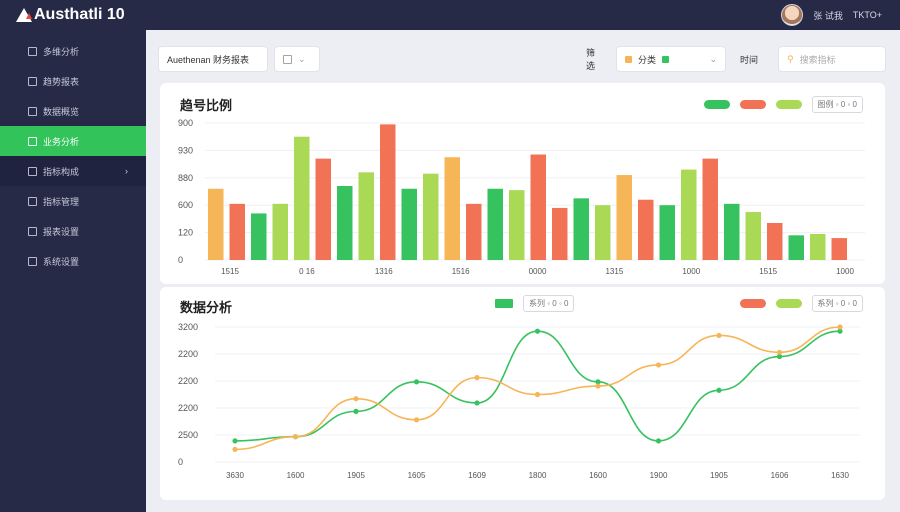 The image size is (900, 512). What do you see at coordinates (61, 141) in the screenshot?
I see `sidebar-item-label: 业务分析` at bounding box center [61, 141].